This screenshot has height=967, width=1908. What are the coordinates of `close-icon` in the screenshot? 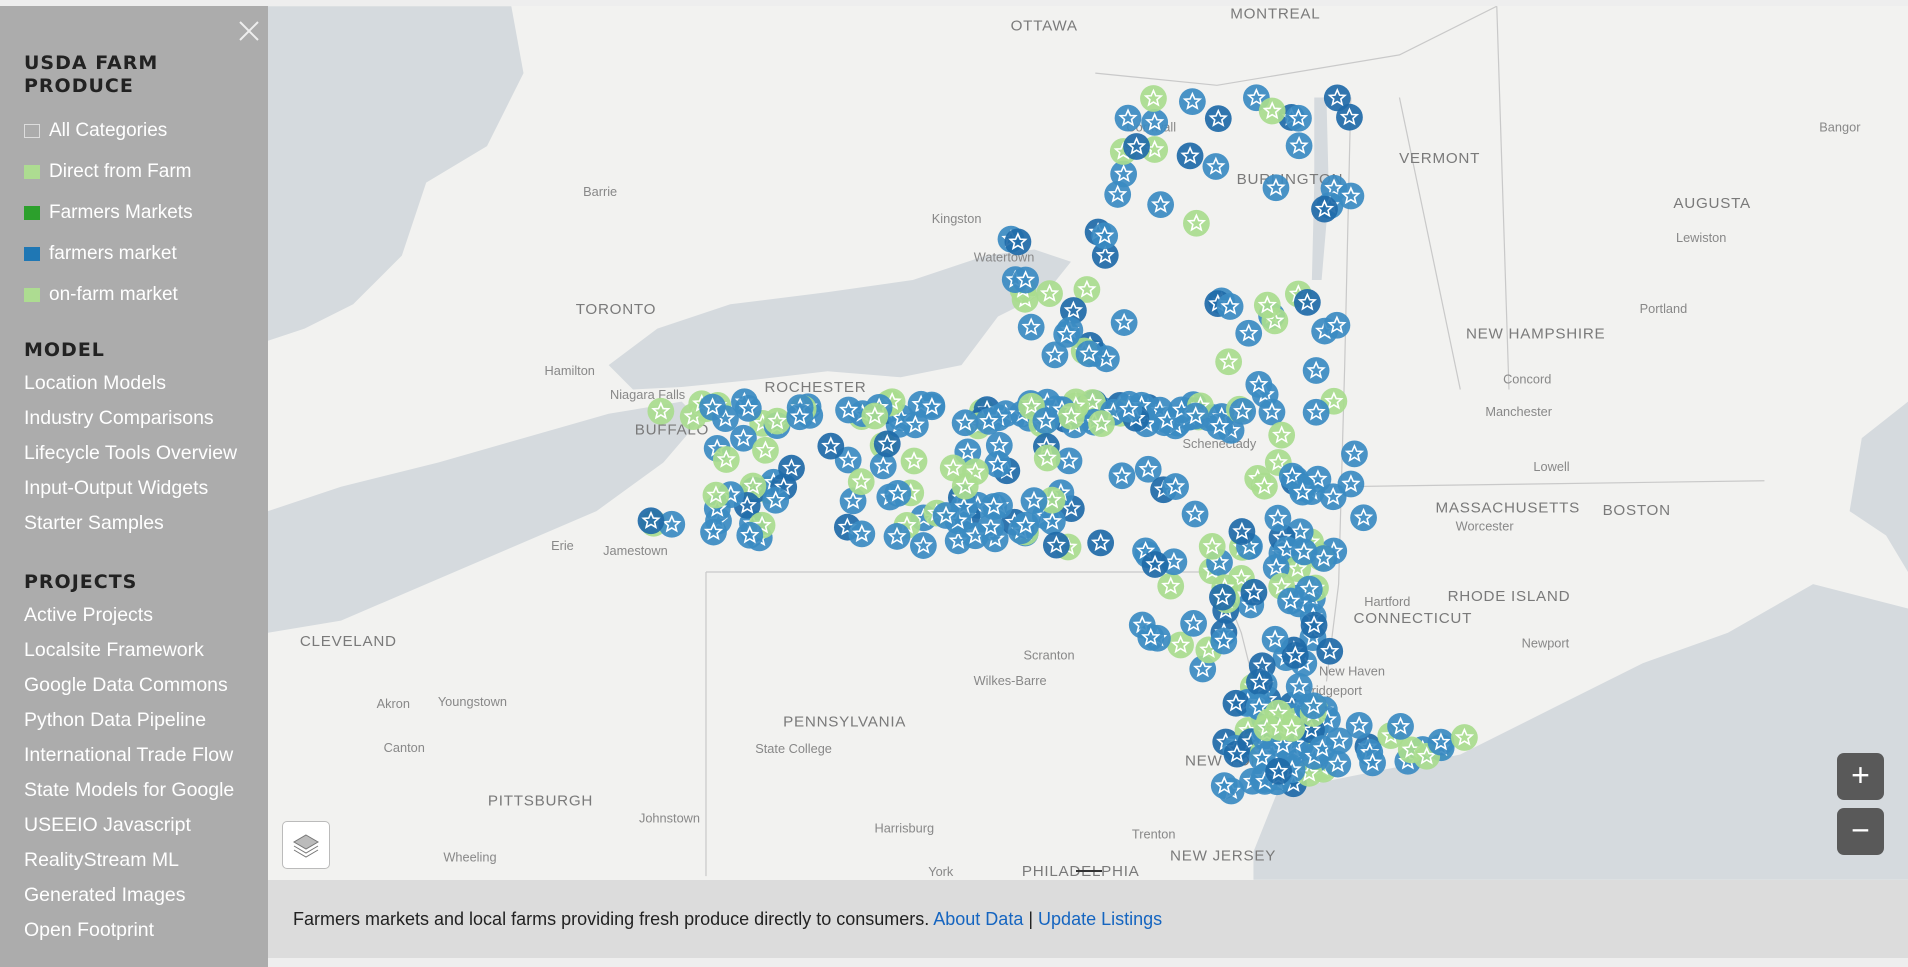 It's located at (249, 31).